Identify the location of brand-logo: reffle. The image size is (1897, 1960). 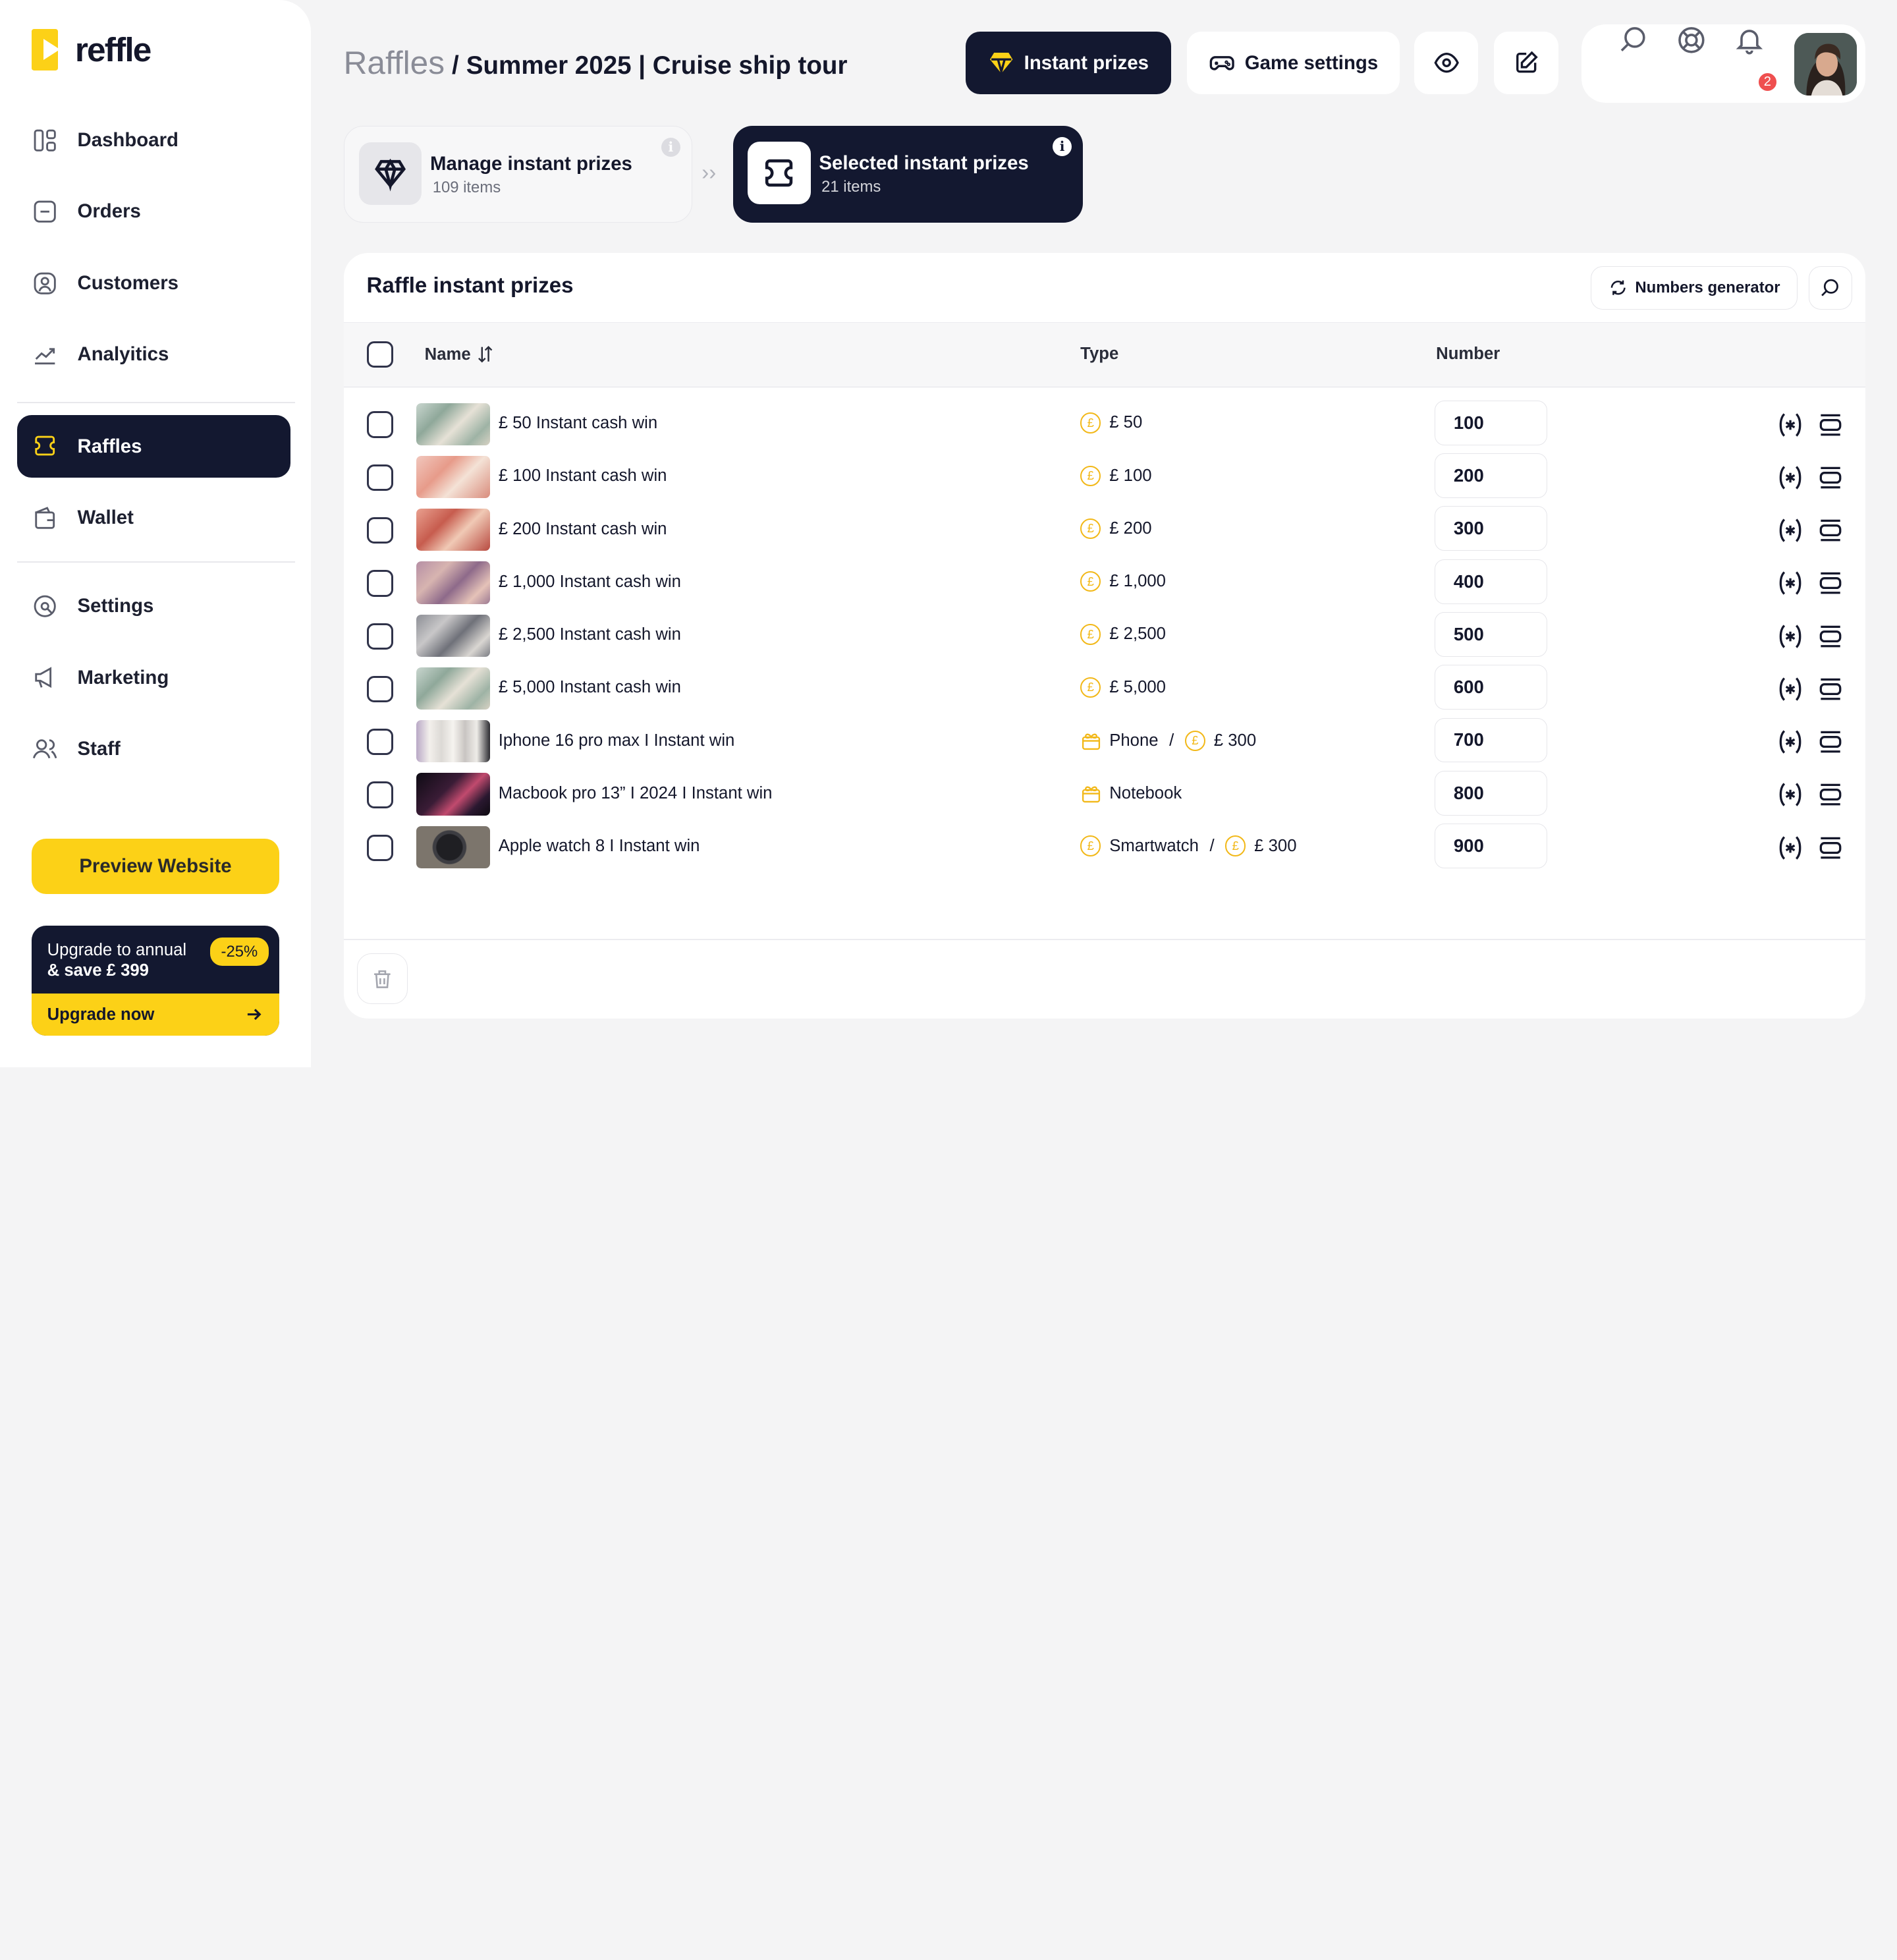
(92, 49).